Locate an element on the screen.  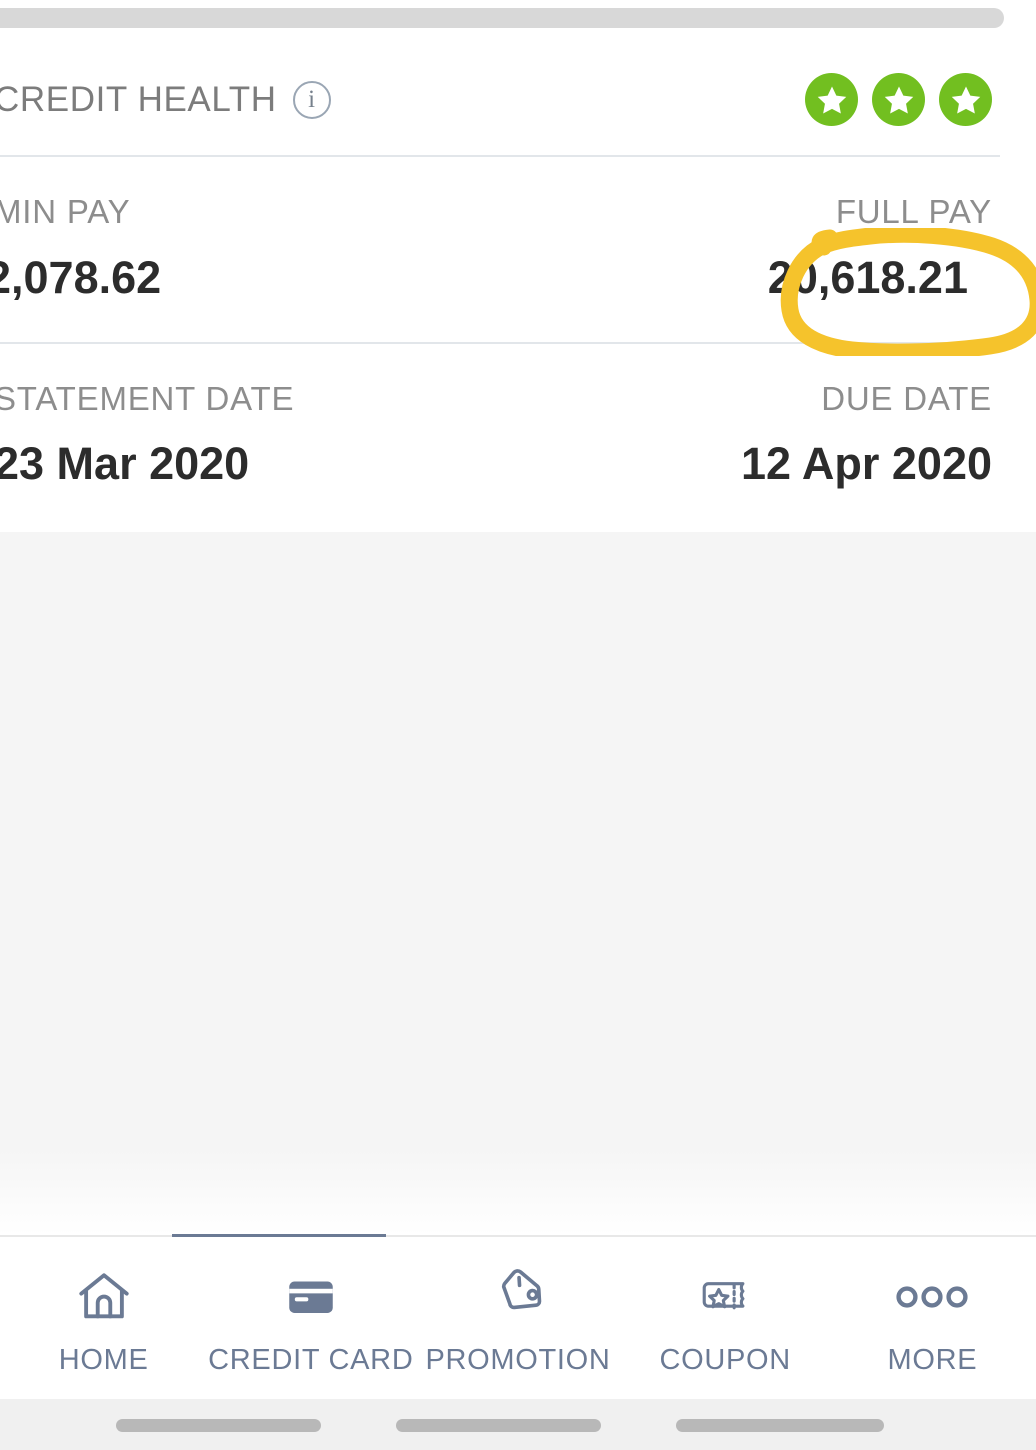
nav-item-more: MORE is located at coordinates (932, 1318).